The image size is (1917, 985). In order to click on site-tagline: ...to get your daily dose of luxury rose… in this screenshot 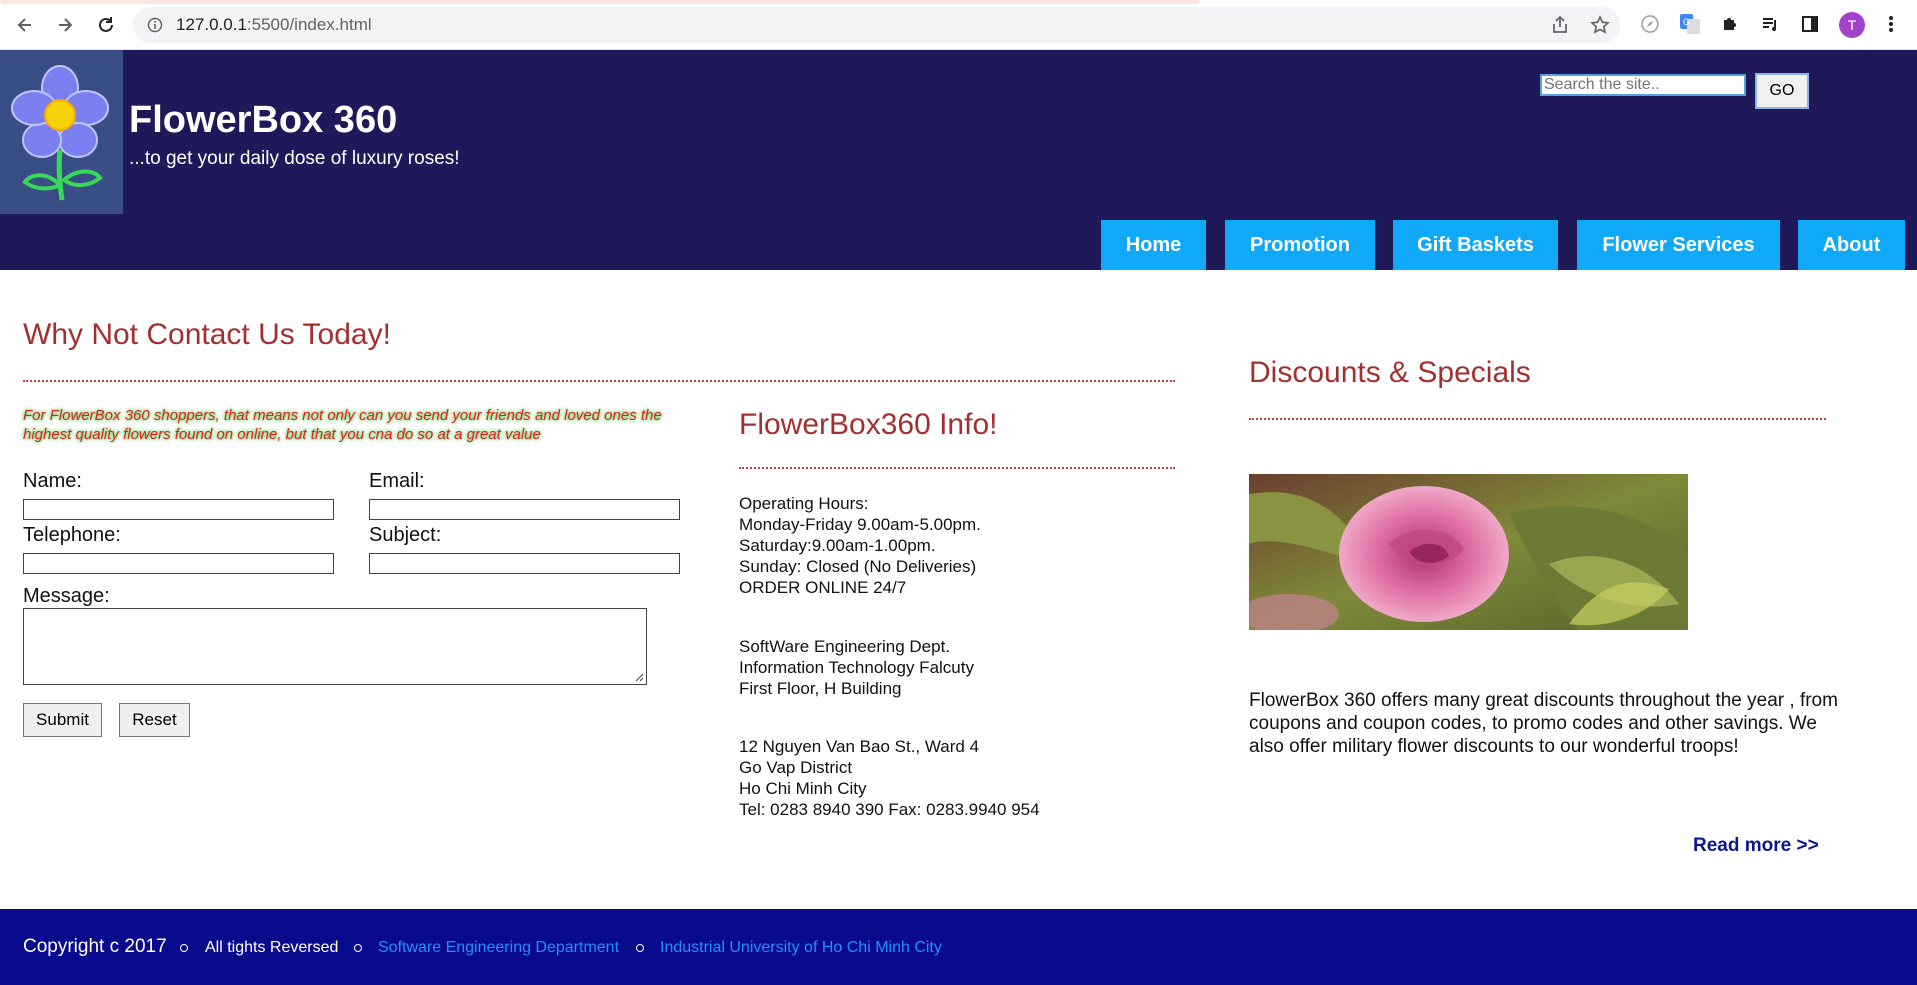, I will do `click(294, 158)`.